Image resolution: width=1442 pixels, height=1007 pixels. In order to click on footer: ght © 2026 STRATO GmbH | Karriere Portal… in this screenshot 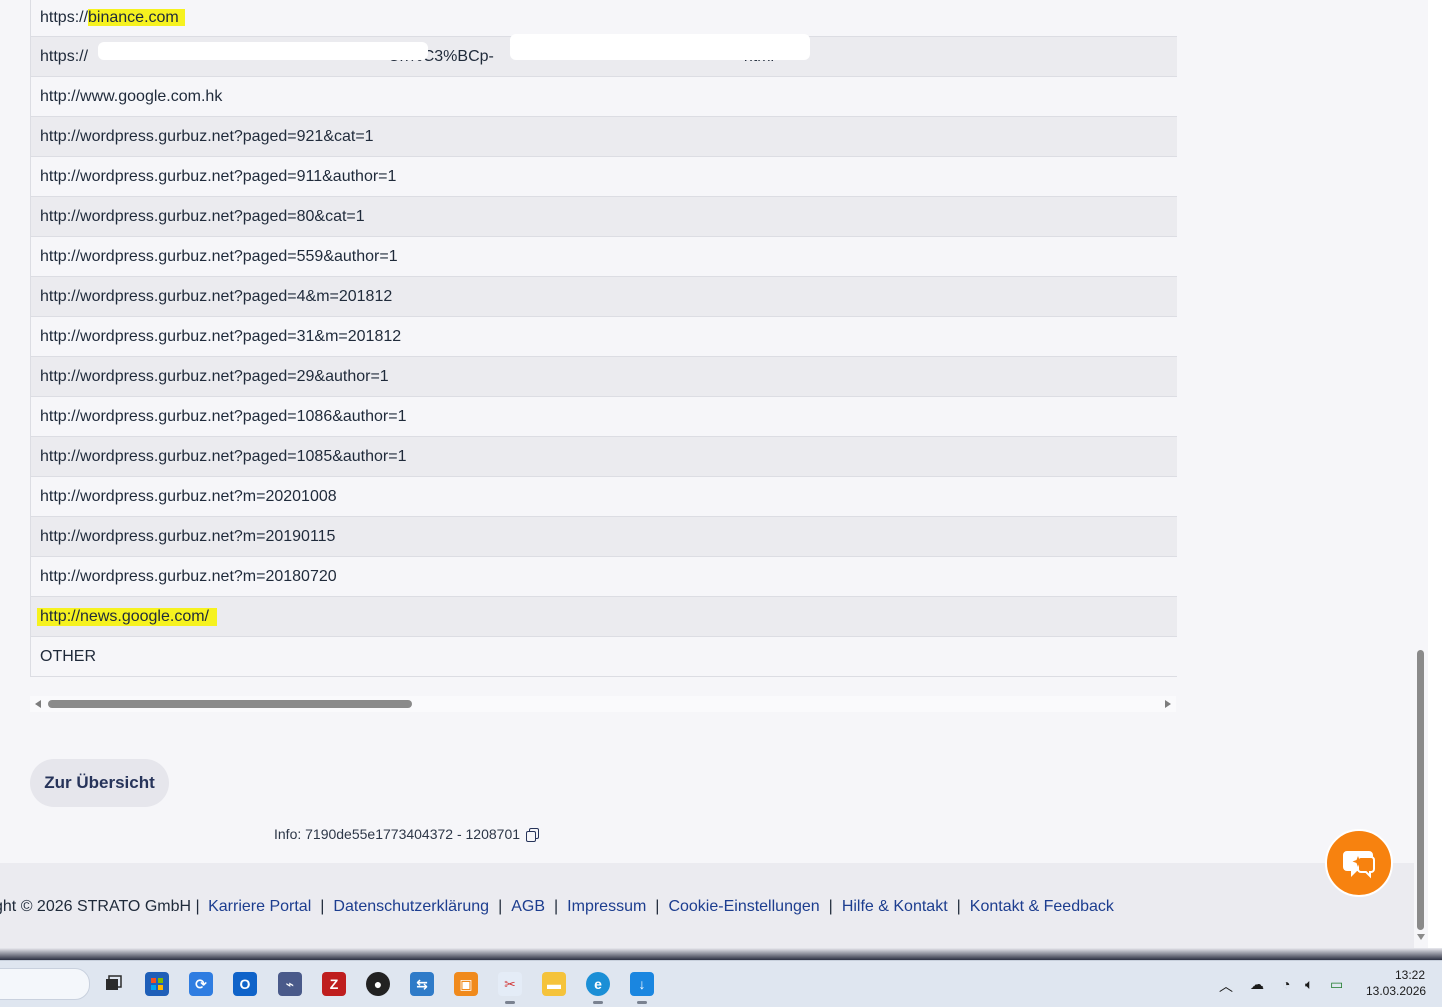, I will do `click(707, 905)`.